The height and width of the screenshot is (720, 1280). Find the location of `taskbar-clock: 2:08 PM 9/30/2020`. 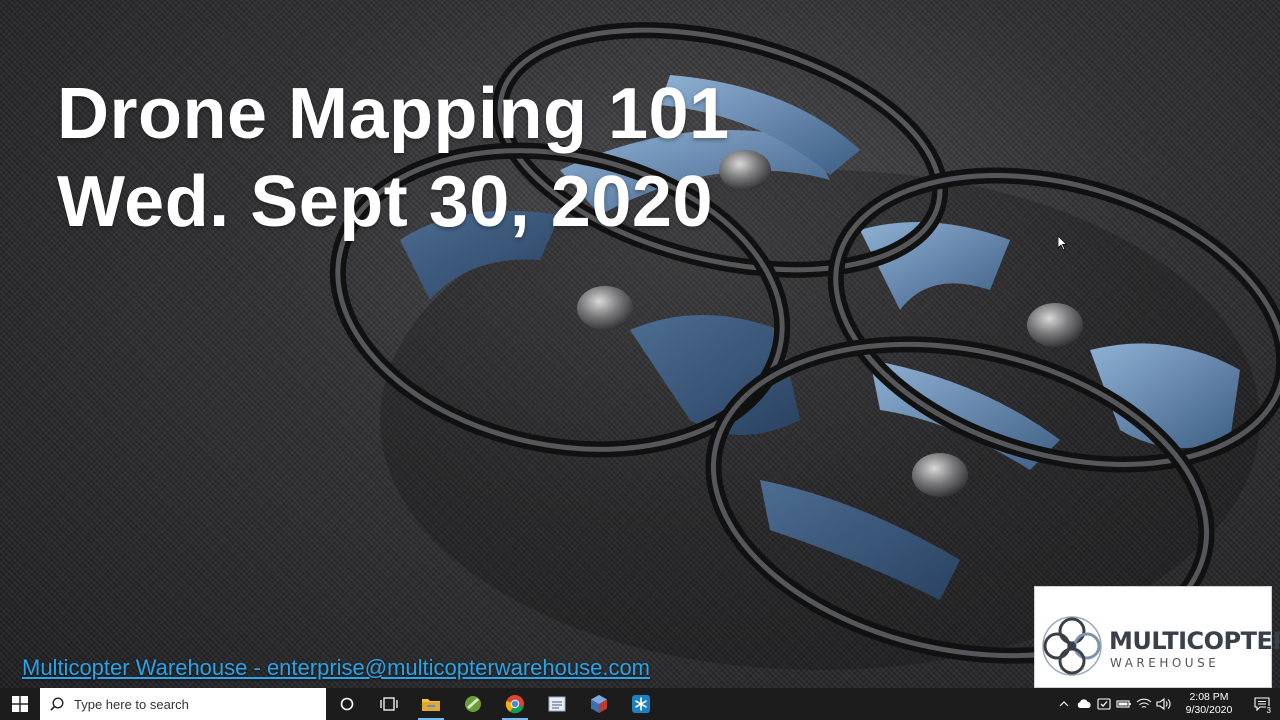

taskbar-clock: 2:08 PM 9/30/2020 is located at coordinates (1209, 704).